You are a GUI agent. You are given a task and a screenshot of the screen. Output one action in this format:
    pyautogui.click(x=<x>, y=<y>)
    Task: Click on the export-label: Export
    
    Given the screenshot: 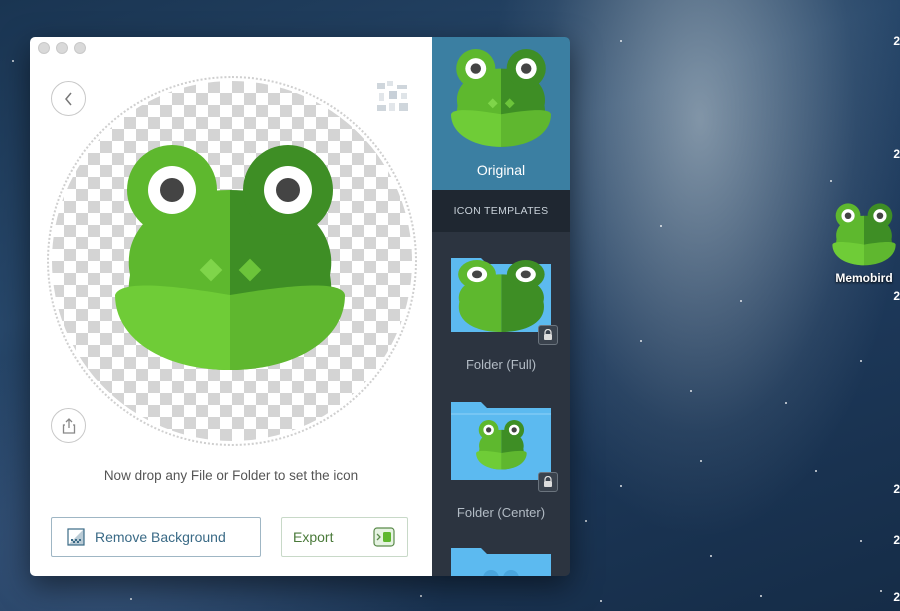 What is the action you would take?
    pyautogui.click(x=313, y=537)
    